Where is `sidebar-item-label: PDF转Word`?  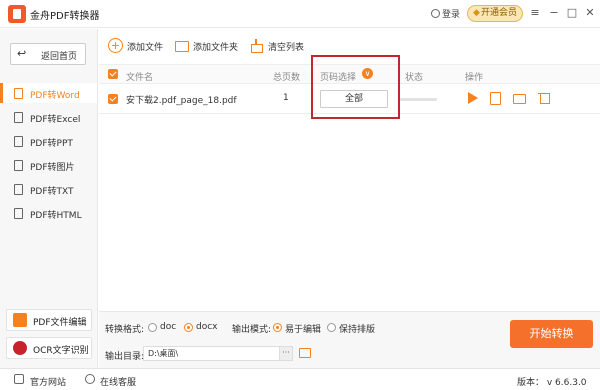 sidebar-item-label: PDF转Word is located at coordinates (55, 96).